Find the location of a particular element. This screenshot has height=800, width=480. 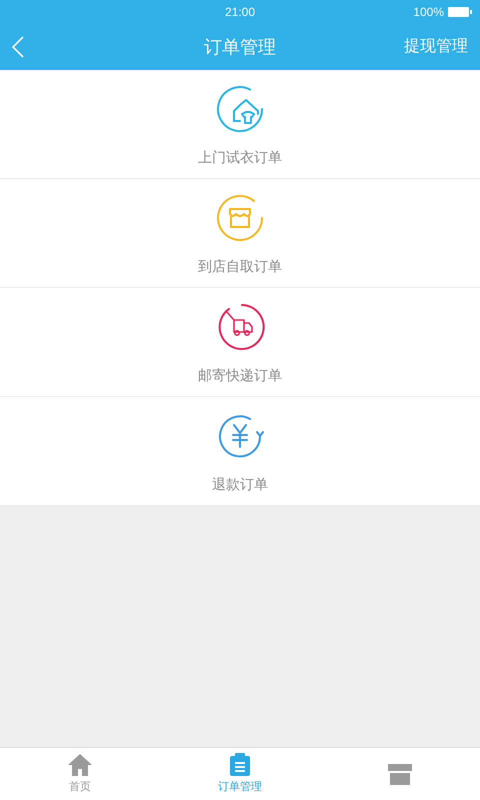

order-category-item: 邮寄快递订单 is located at coordinates (240, 342).